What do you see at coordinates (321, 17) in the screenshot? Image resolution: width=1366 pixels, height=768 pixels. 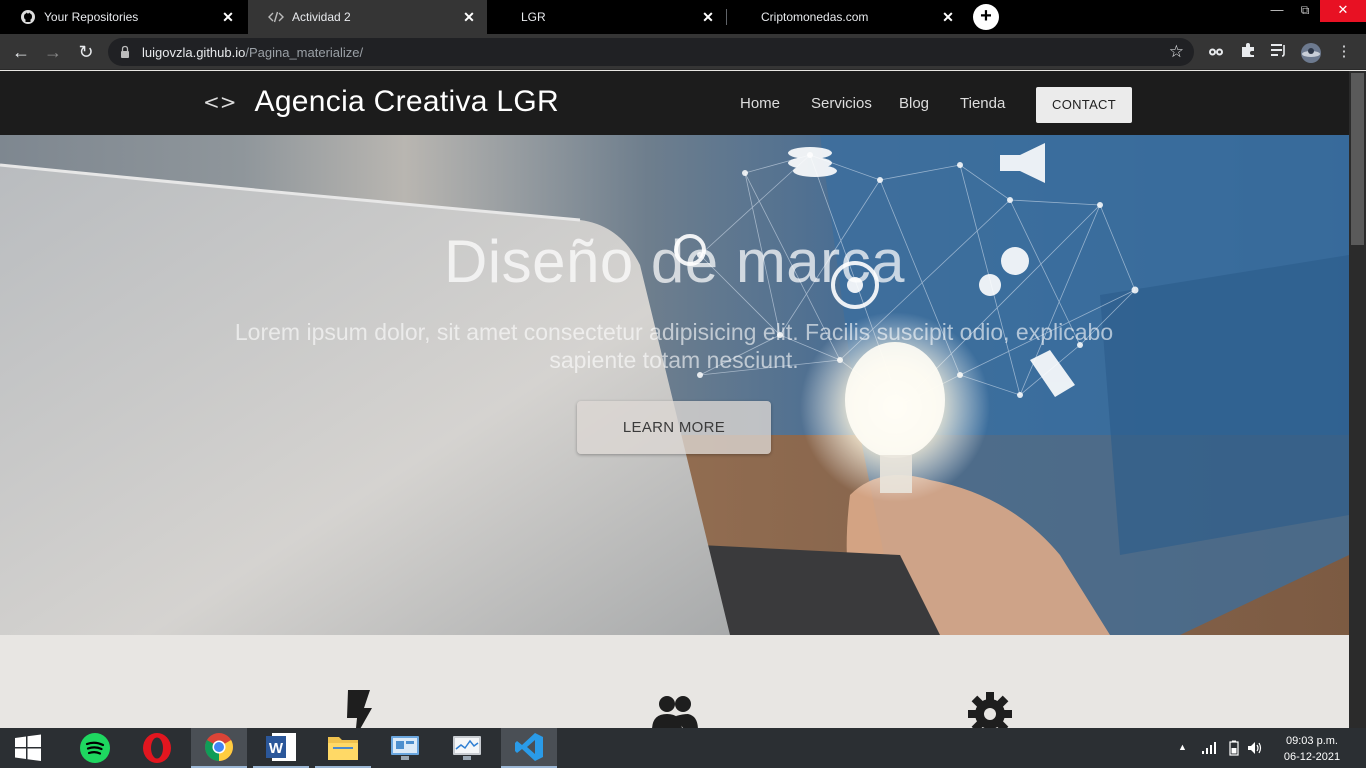 I see `tab-title: Actividad 2` at bounding box center [321, 17].